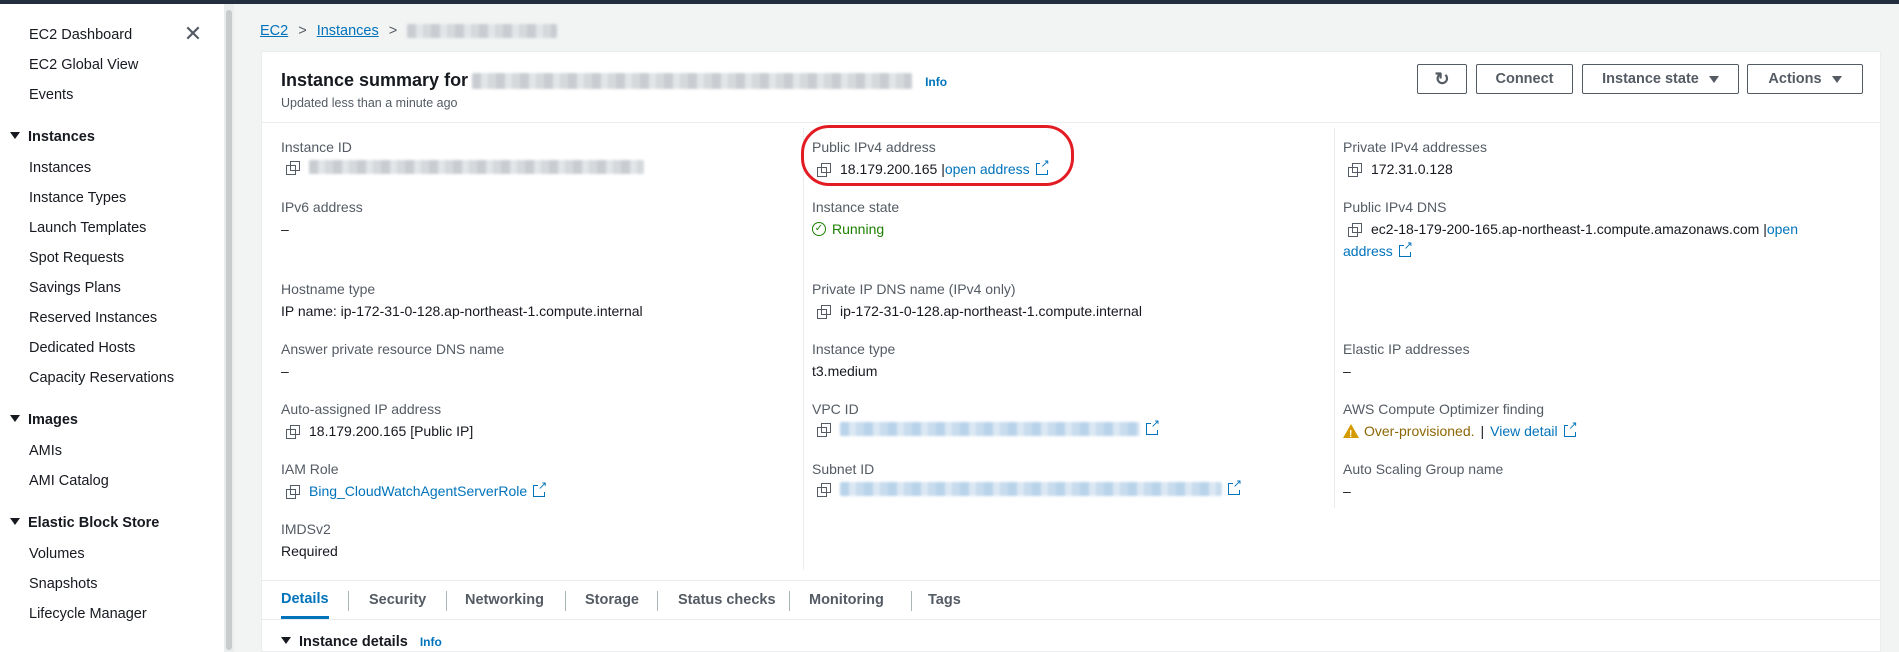 The image size is (1899, 652). I want to click on field-private-ipv4: Private IPv4 addresses 172.31.0.128, so click(1415, 158).